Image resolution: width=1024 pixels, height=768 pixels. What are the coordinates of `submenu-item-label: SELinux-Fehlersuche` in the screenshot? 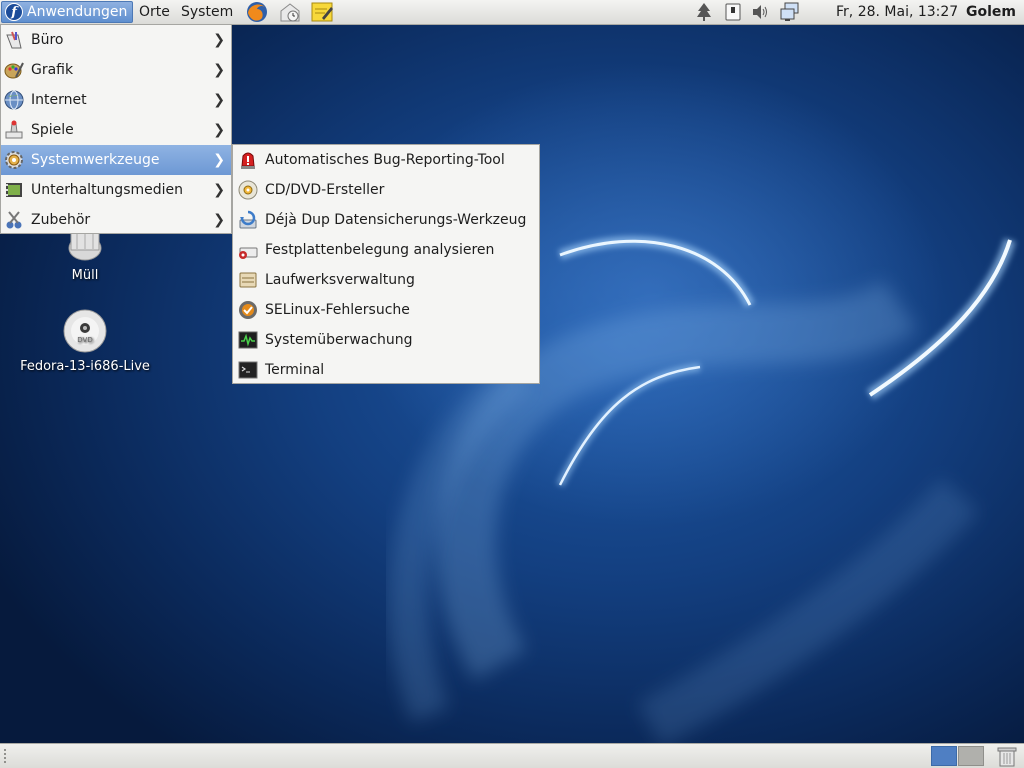 It's located at (337, 310).